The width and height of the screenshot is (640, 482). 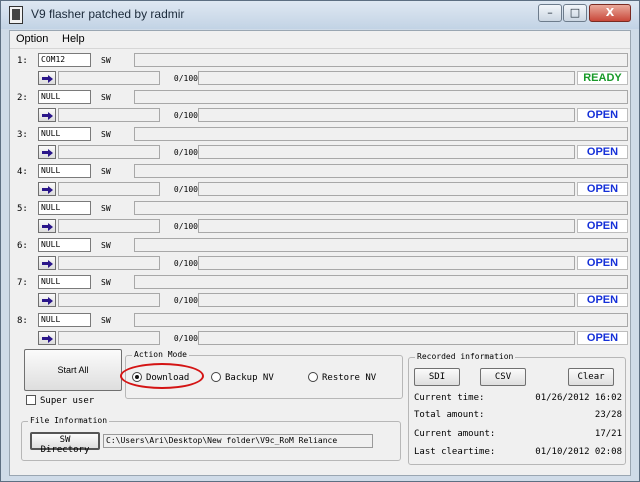 I want to click on port-number: 8:, so click(x=22, y=321).